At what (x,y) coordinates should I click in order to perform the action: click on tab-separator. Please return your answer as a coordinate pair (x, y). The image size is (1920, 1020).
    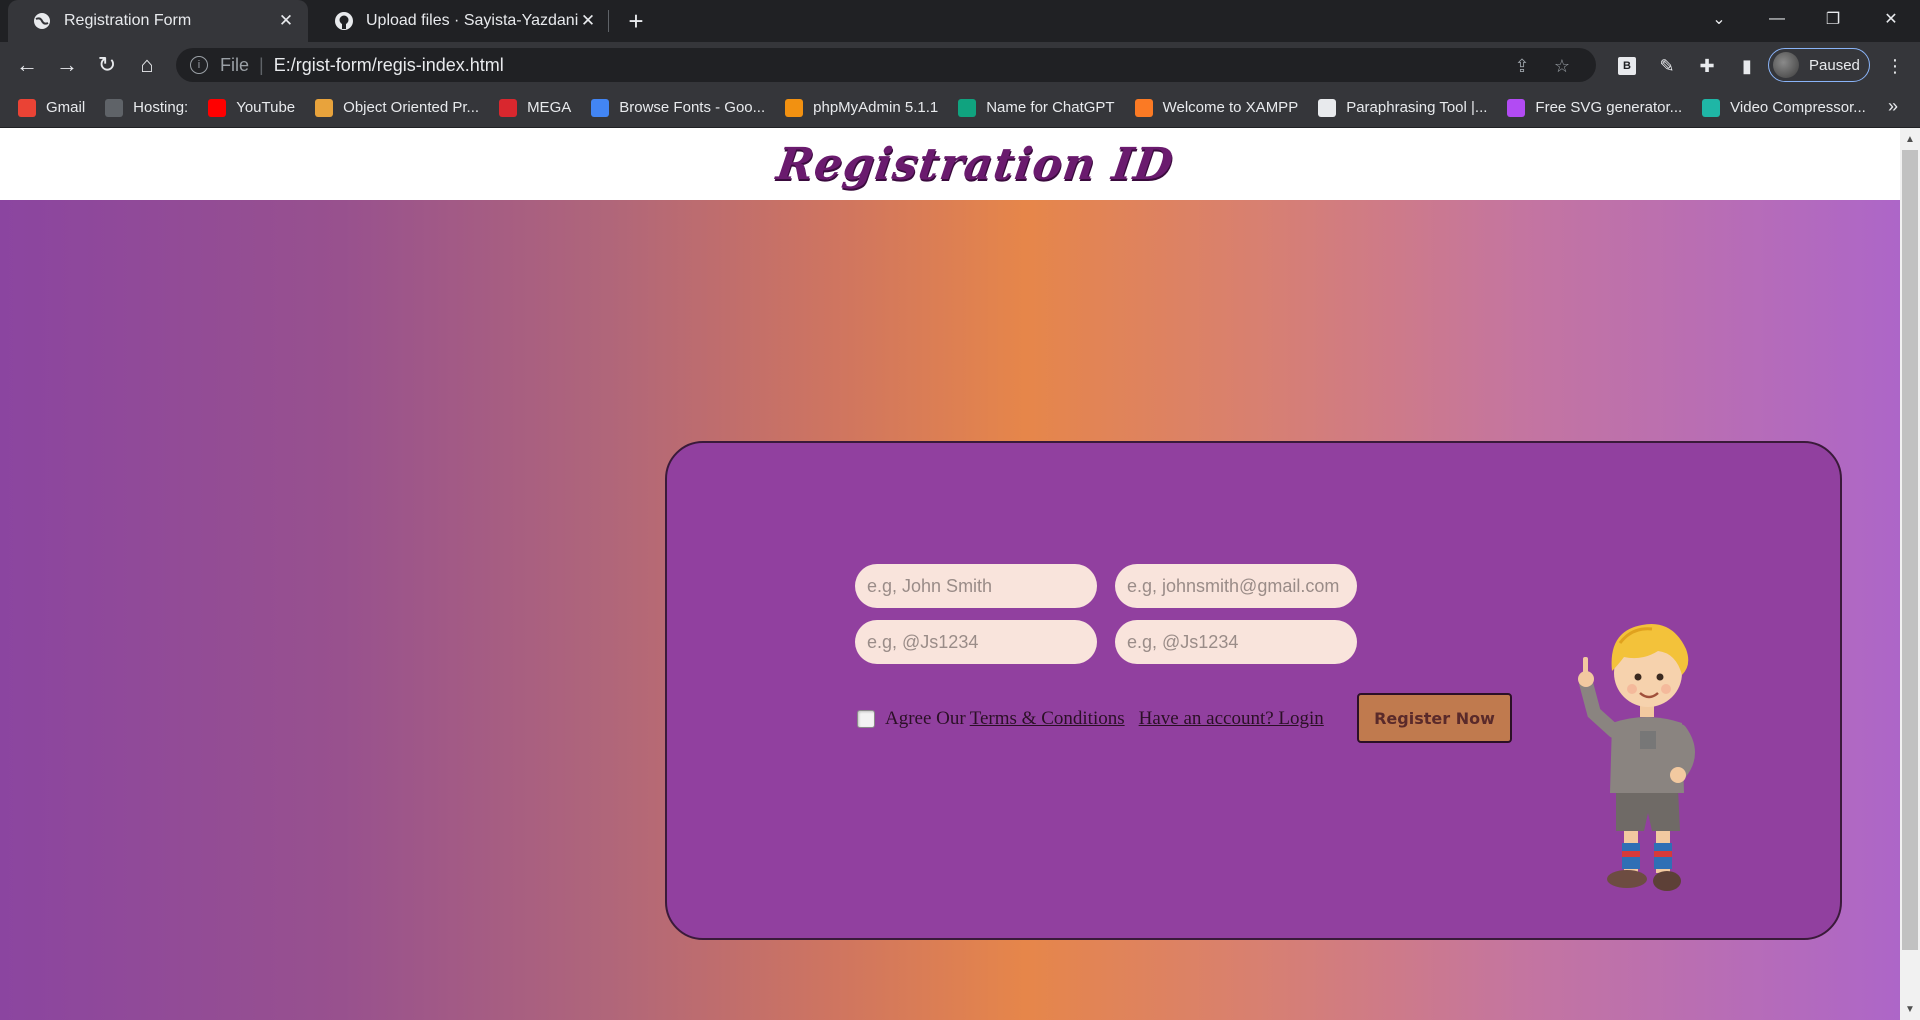
    Looking at the image, I should click on (608, 21).